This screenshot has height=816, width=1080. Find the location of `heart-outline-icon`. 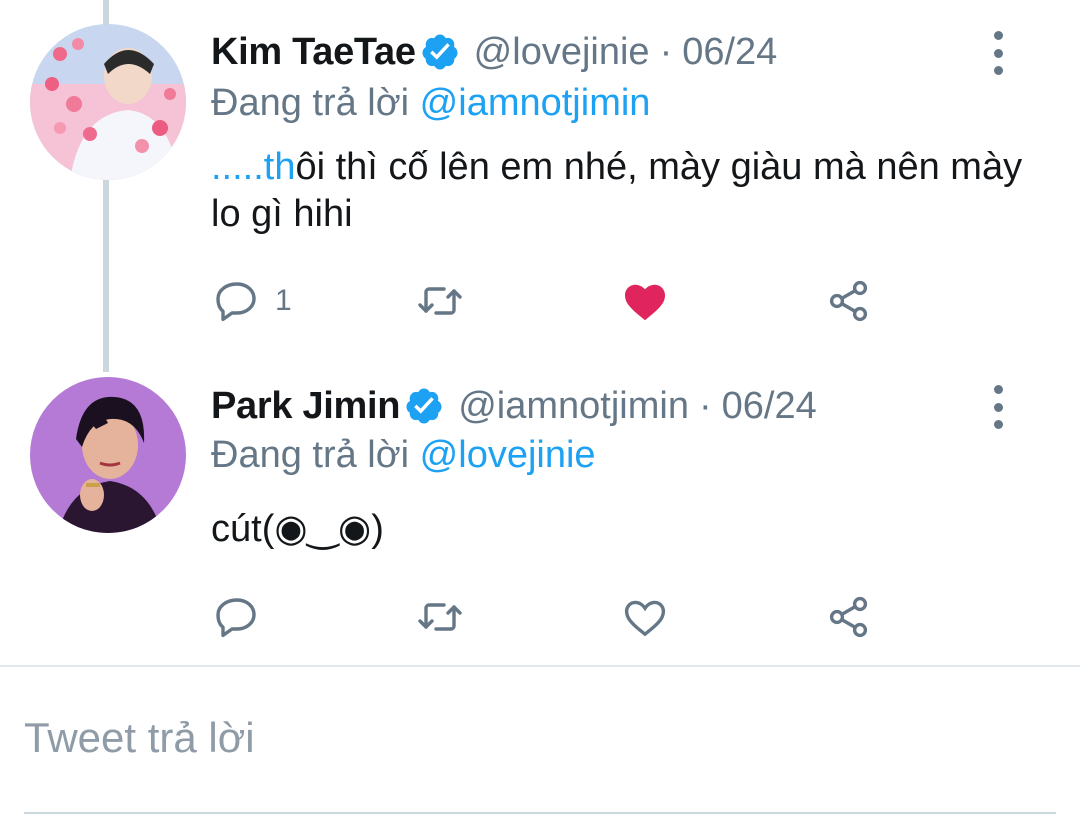

heart-outline-icon is located at coordinates (645, 618).